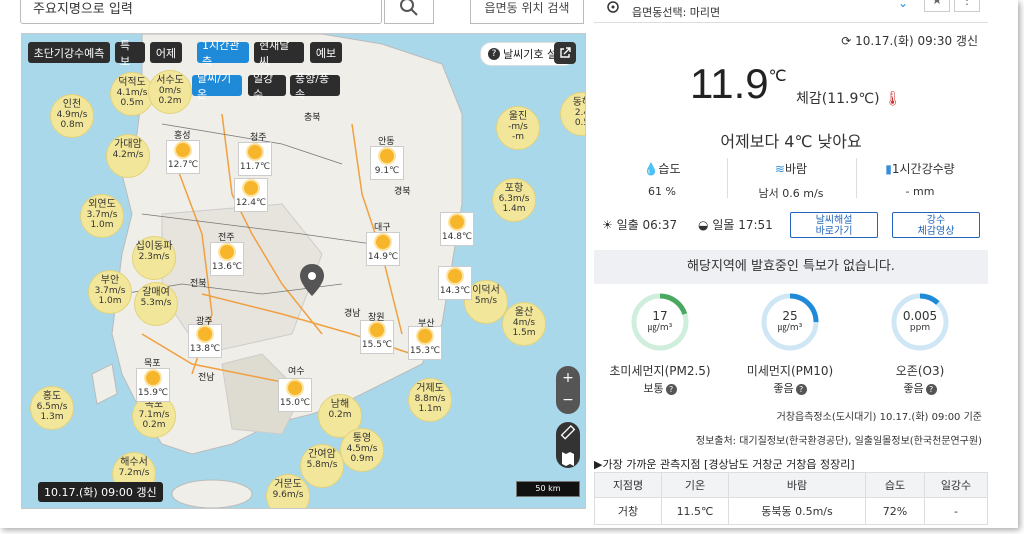 The height and width of the screenshot is (534, 1024). What do you see at coordinates (579, 123) in the screenshot?
I see `bubble-height: 0.5` at bounding box center [579, 123].